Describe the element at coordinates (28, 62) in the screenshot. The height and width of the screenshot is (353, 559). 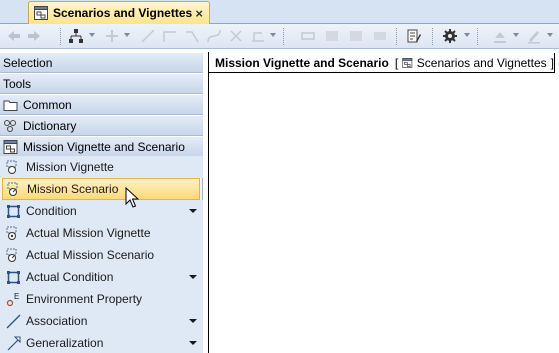
I see `palette-group-label: Selection` at that location.